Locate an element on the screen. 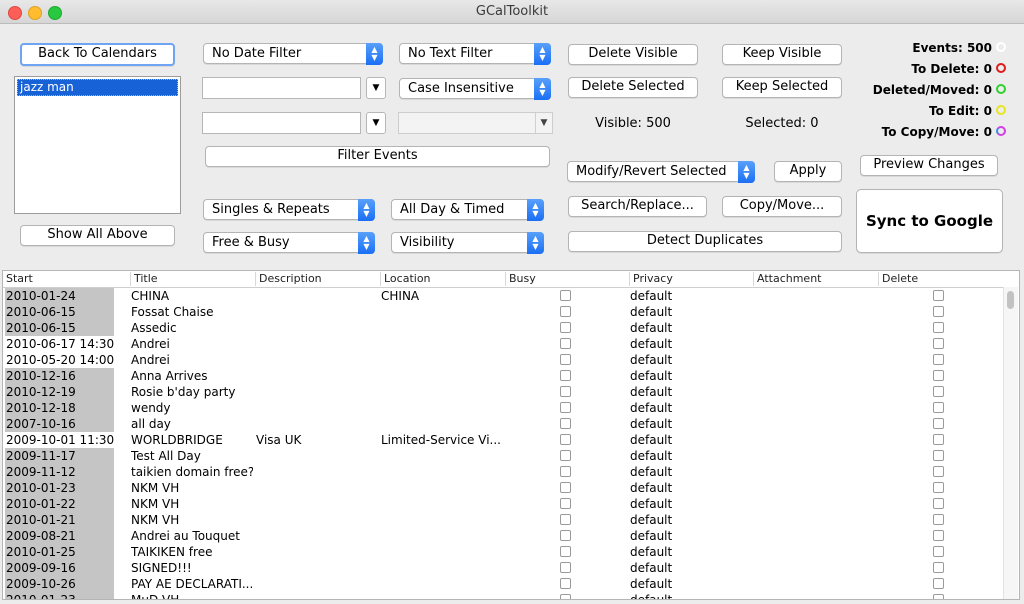 The width and height of the screenshot is (1024, 604). detect-duplicates-button: Detect Duplicates is located at coordinates (705, 241).